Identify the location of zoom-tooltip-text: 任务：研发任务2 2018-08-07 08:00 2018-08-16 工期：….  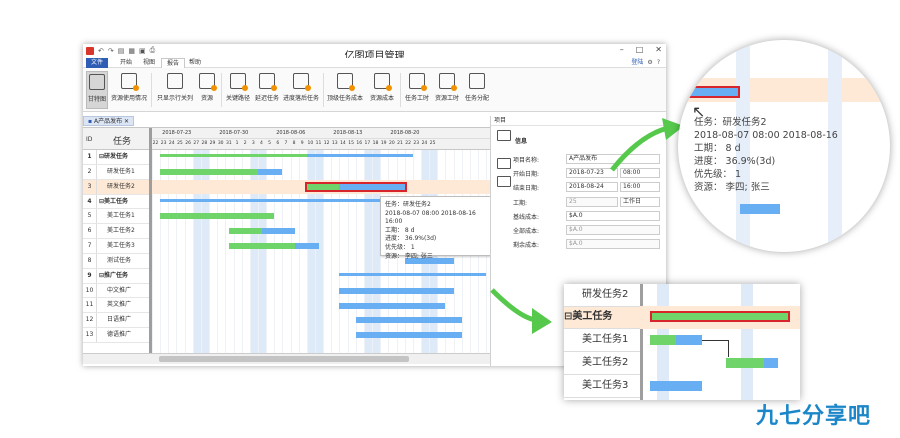
(766, 155).